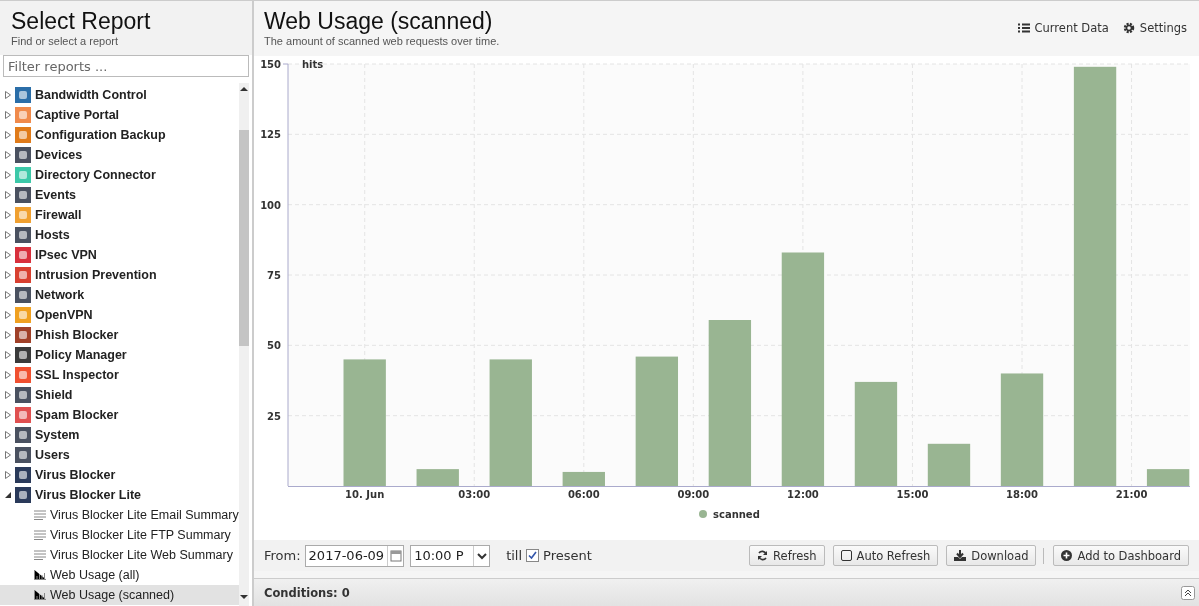 This screenshot has height=606, width=1199. What do you see at coordinates (912, 494) in the screenshot?
I see `x-tick-label: 15:00` at bounding box center [912, 494].